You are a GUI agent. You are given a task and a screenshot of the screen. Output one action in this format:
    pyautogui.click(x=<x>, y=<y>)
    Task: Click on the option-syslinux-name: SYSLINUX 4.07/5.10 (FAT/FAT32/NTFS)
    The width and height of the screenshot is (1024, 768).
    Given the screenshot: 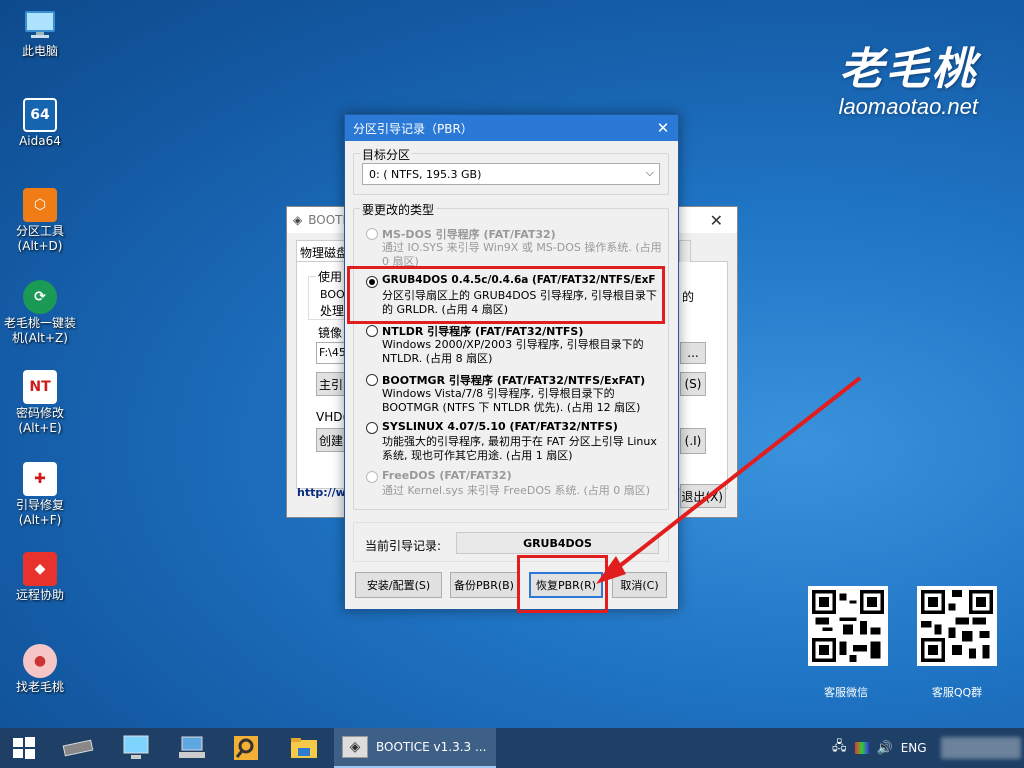 What is the action you would take?
    pyautogui.click(x=500, y=426)
    